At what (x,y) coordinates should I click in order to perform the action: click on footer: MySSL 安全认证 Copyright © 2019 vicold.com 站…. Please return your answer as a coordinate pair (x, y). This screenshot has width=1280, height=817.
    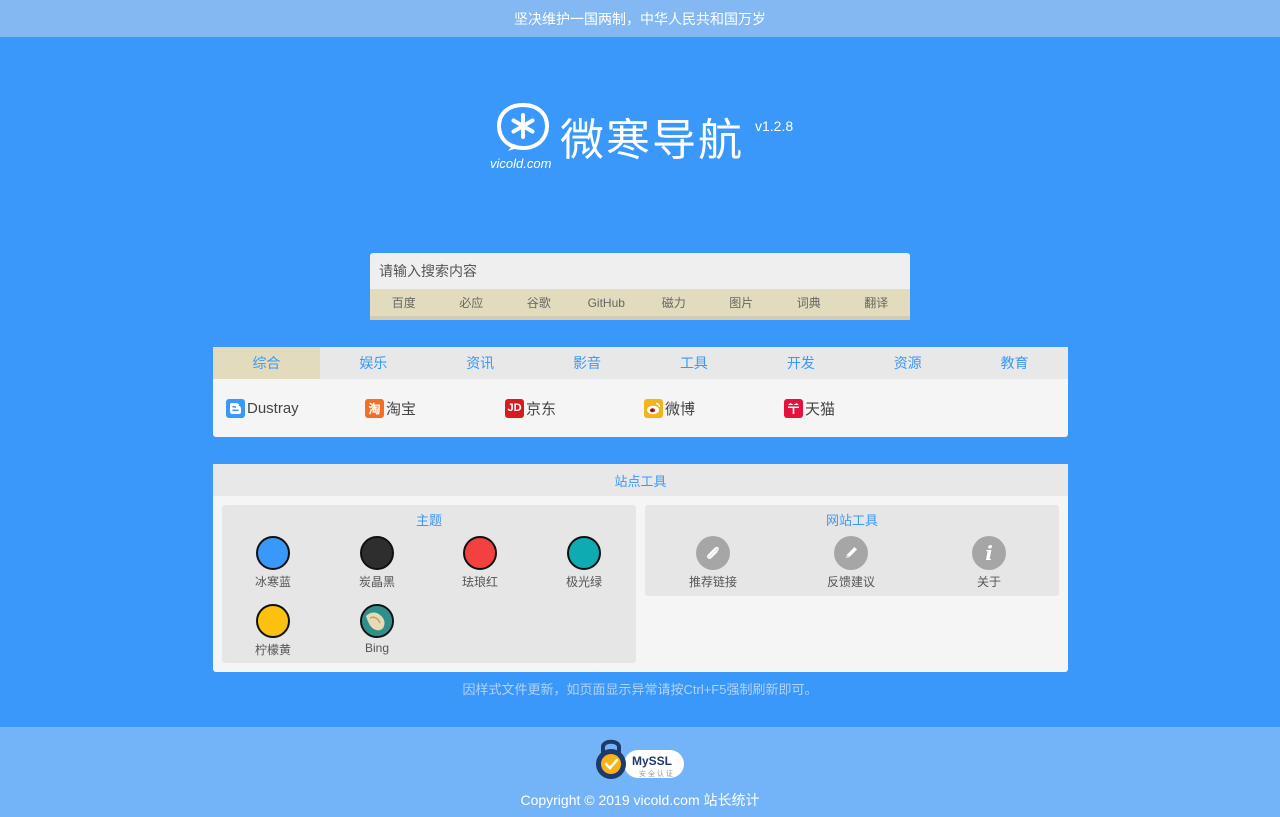
    Looking at the image, I should click on (640, 772).